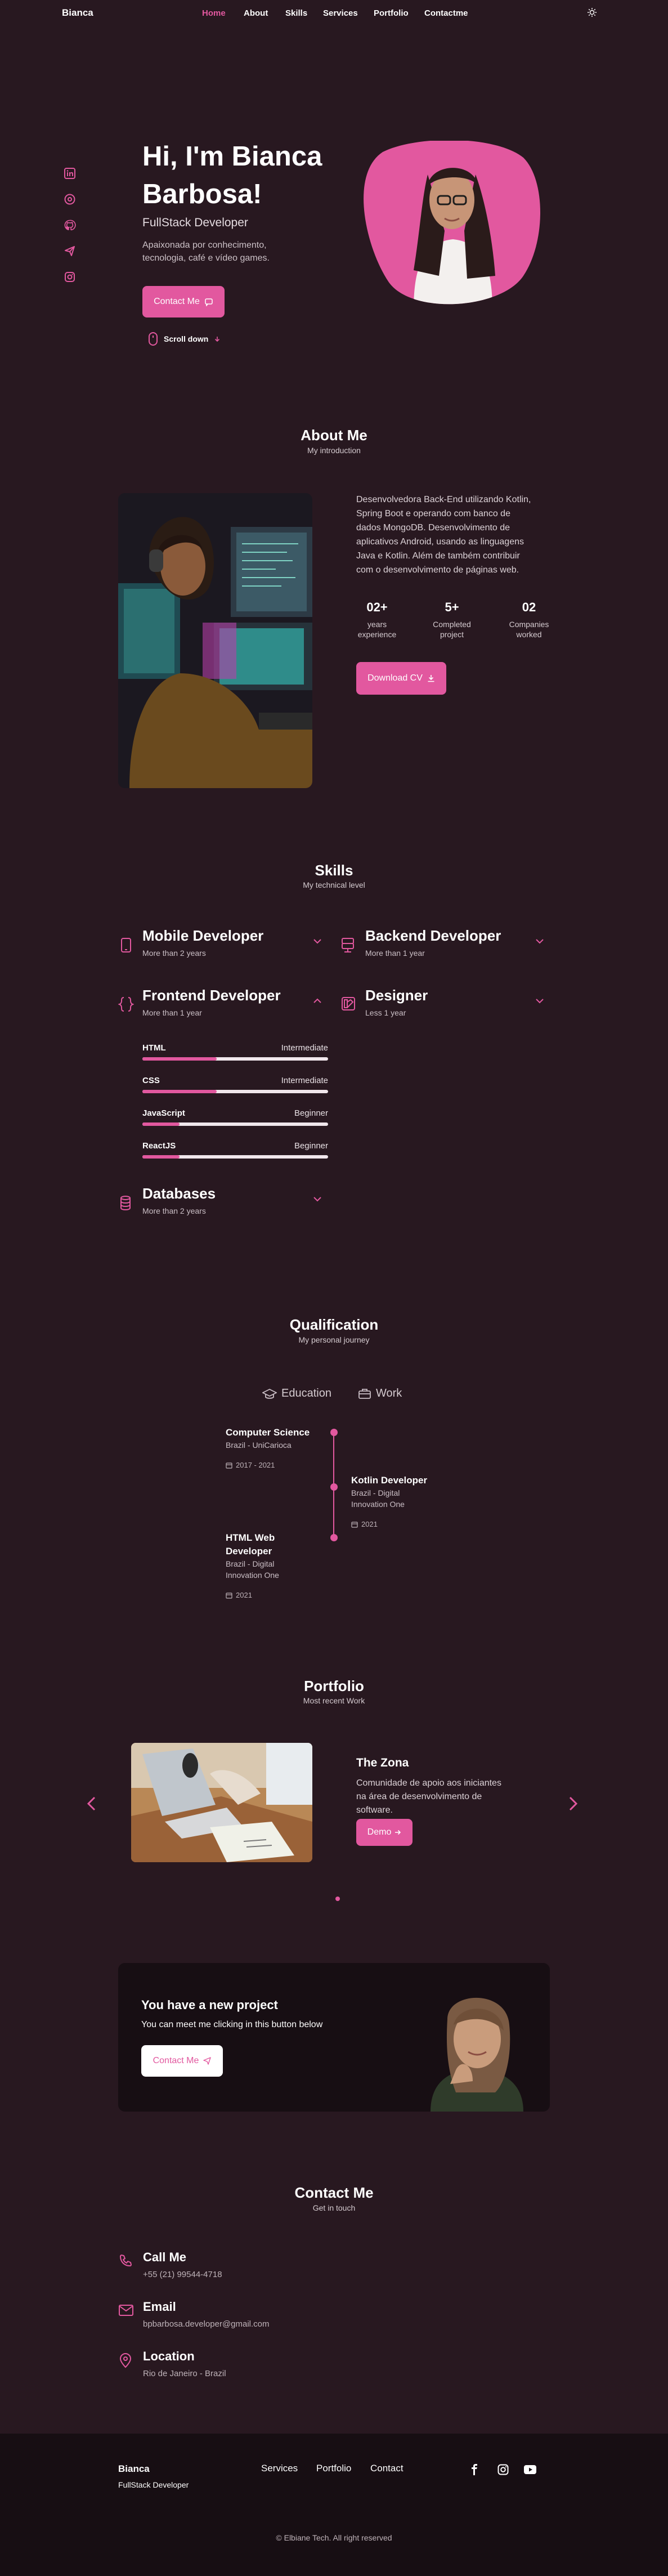 The width and height of the screenshot is (668, 2576). What do you see at coordinates (391, 13) in the screenshot?
I see `nav-portfolio: Portfolio` at bounding box center [391, 13].